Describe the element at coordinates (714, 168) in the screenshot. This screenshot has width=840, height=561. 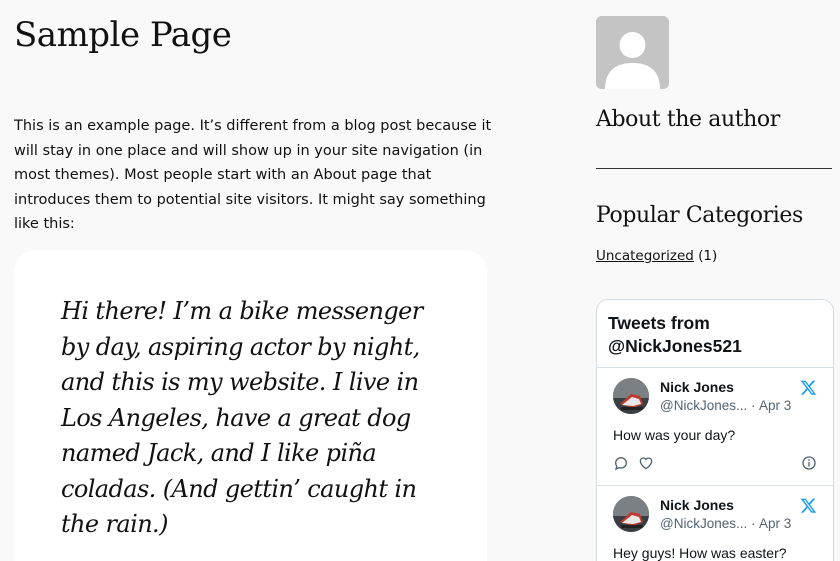
I see `sidebar-divider` at that location.